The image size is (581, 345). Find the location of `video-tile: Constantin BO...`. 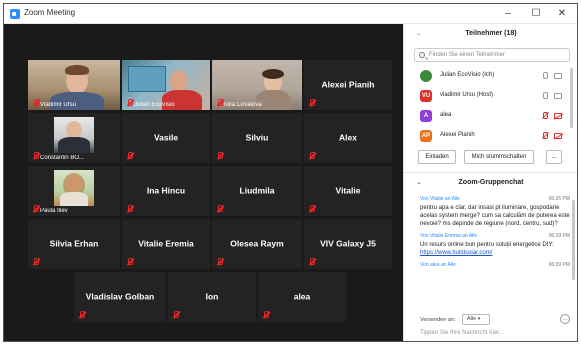

video-tile: Constantin BO... is located at coordinates (74, 138).